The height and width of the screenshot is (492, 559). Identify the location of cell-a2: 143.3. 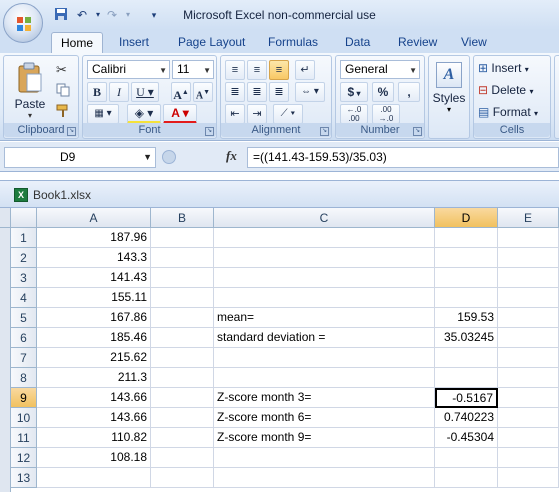
(94, 258).